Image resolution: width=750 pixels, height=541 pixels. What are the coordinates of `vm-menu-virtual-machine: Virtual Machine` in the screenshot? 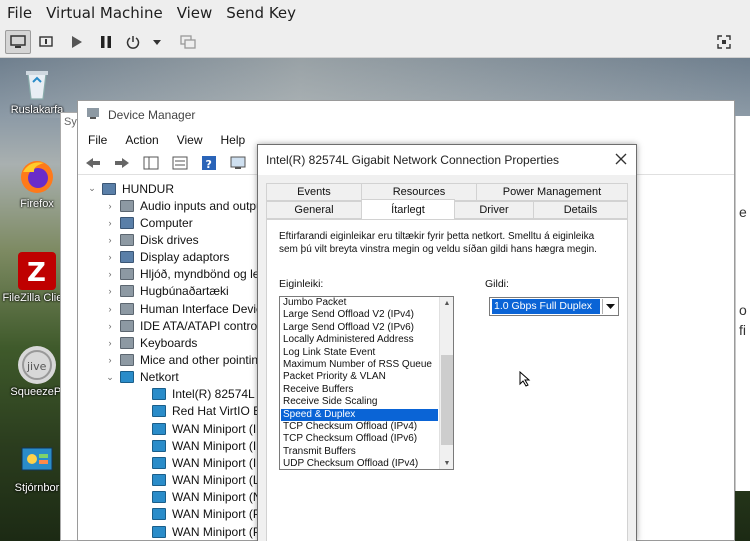 It's located at (104, 13).